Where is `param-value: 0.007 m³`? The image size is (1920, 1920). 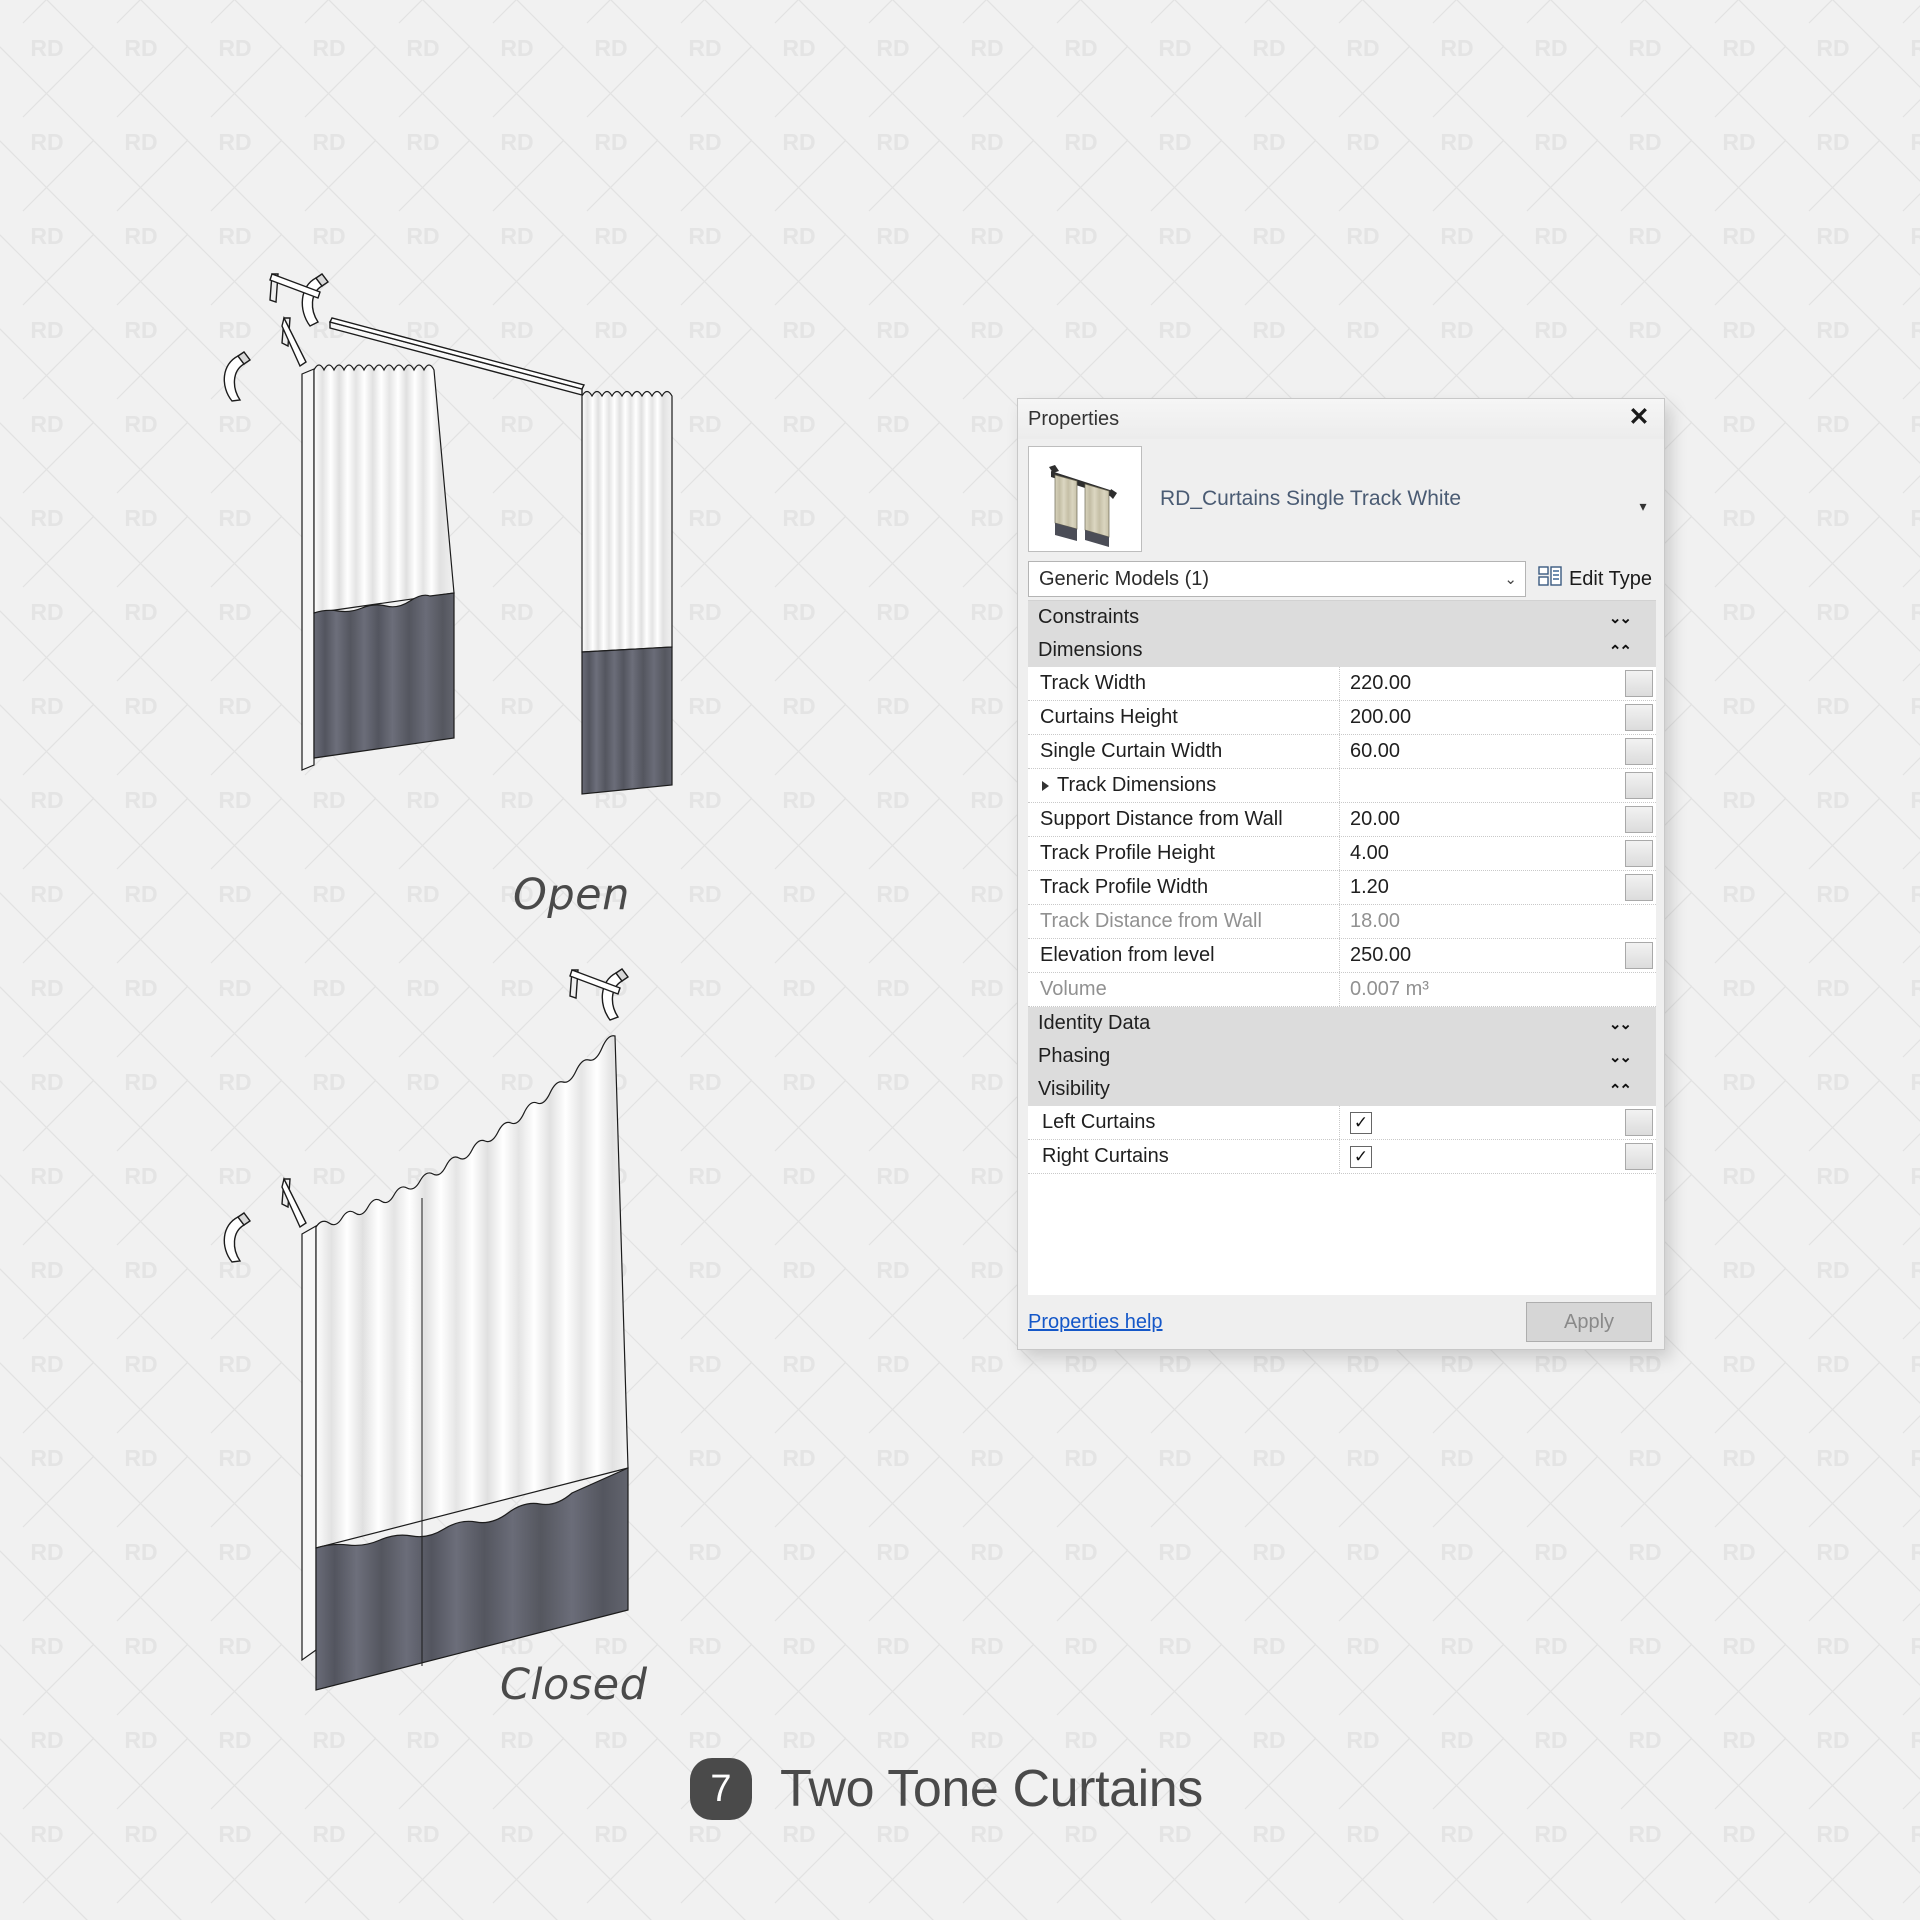
param-value: 0.007 m³ is located at coordinates (1389, 989).